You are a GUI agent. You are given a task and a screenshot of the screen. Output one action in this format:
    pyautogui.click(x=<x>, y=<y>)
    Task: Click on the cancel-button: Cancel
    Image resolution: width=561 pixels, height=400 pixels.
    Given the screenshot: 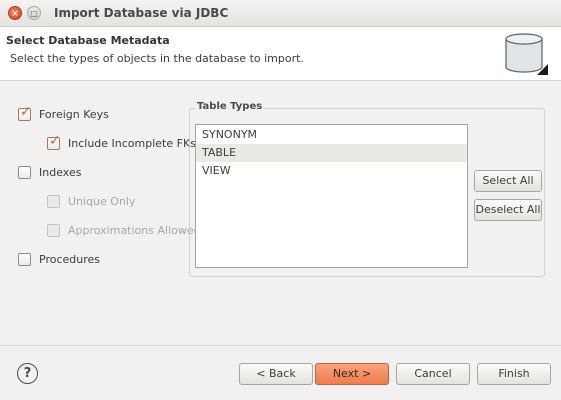 What is the action you would take?
    pyautogui.click(x=433, y=374)
    